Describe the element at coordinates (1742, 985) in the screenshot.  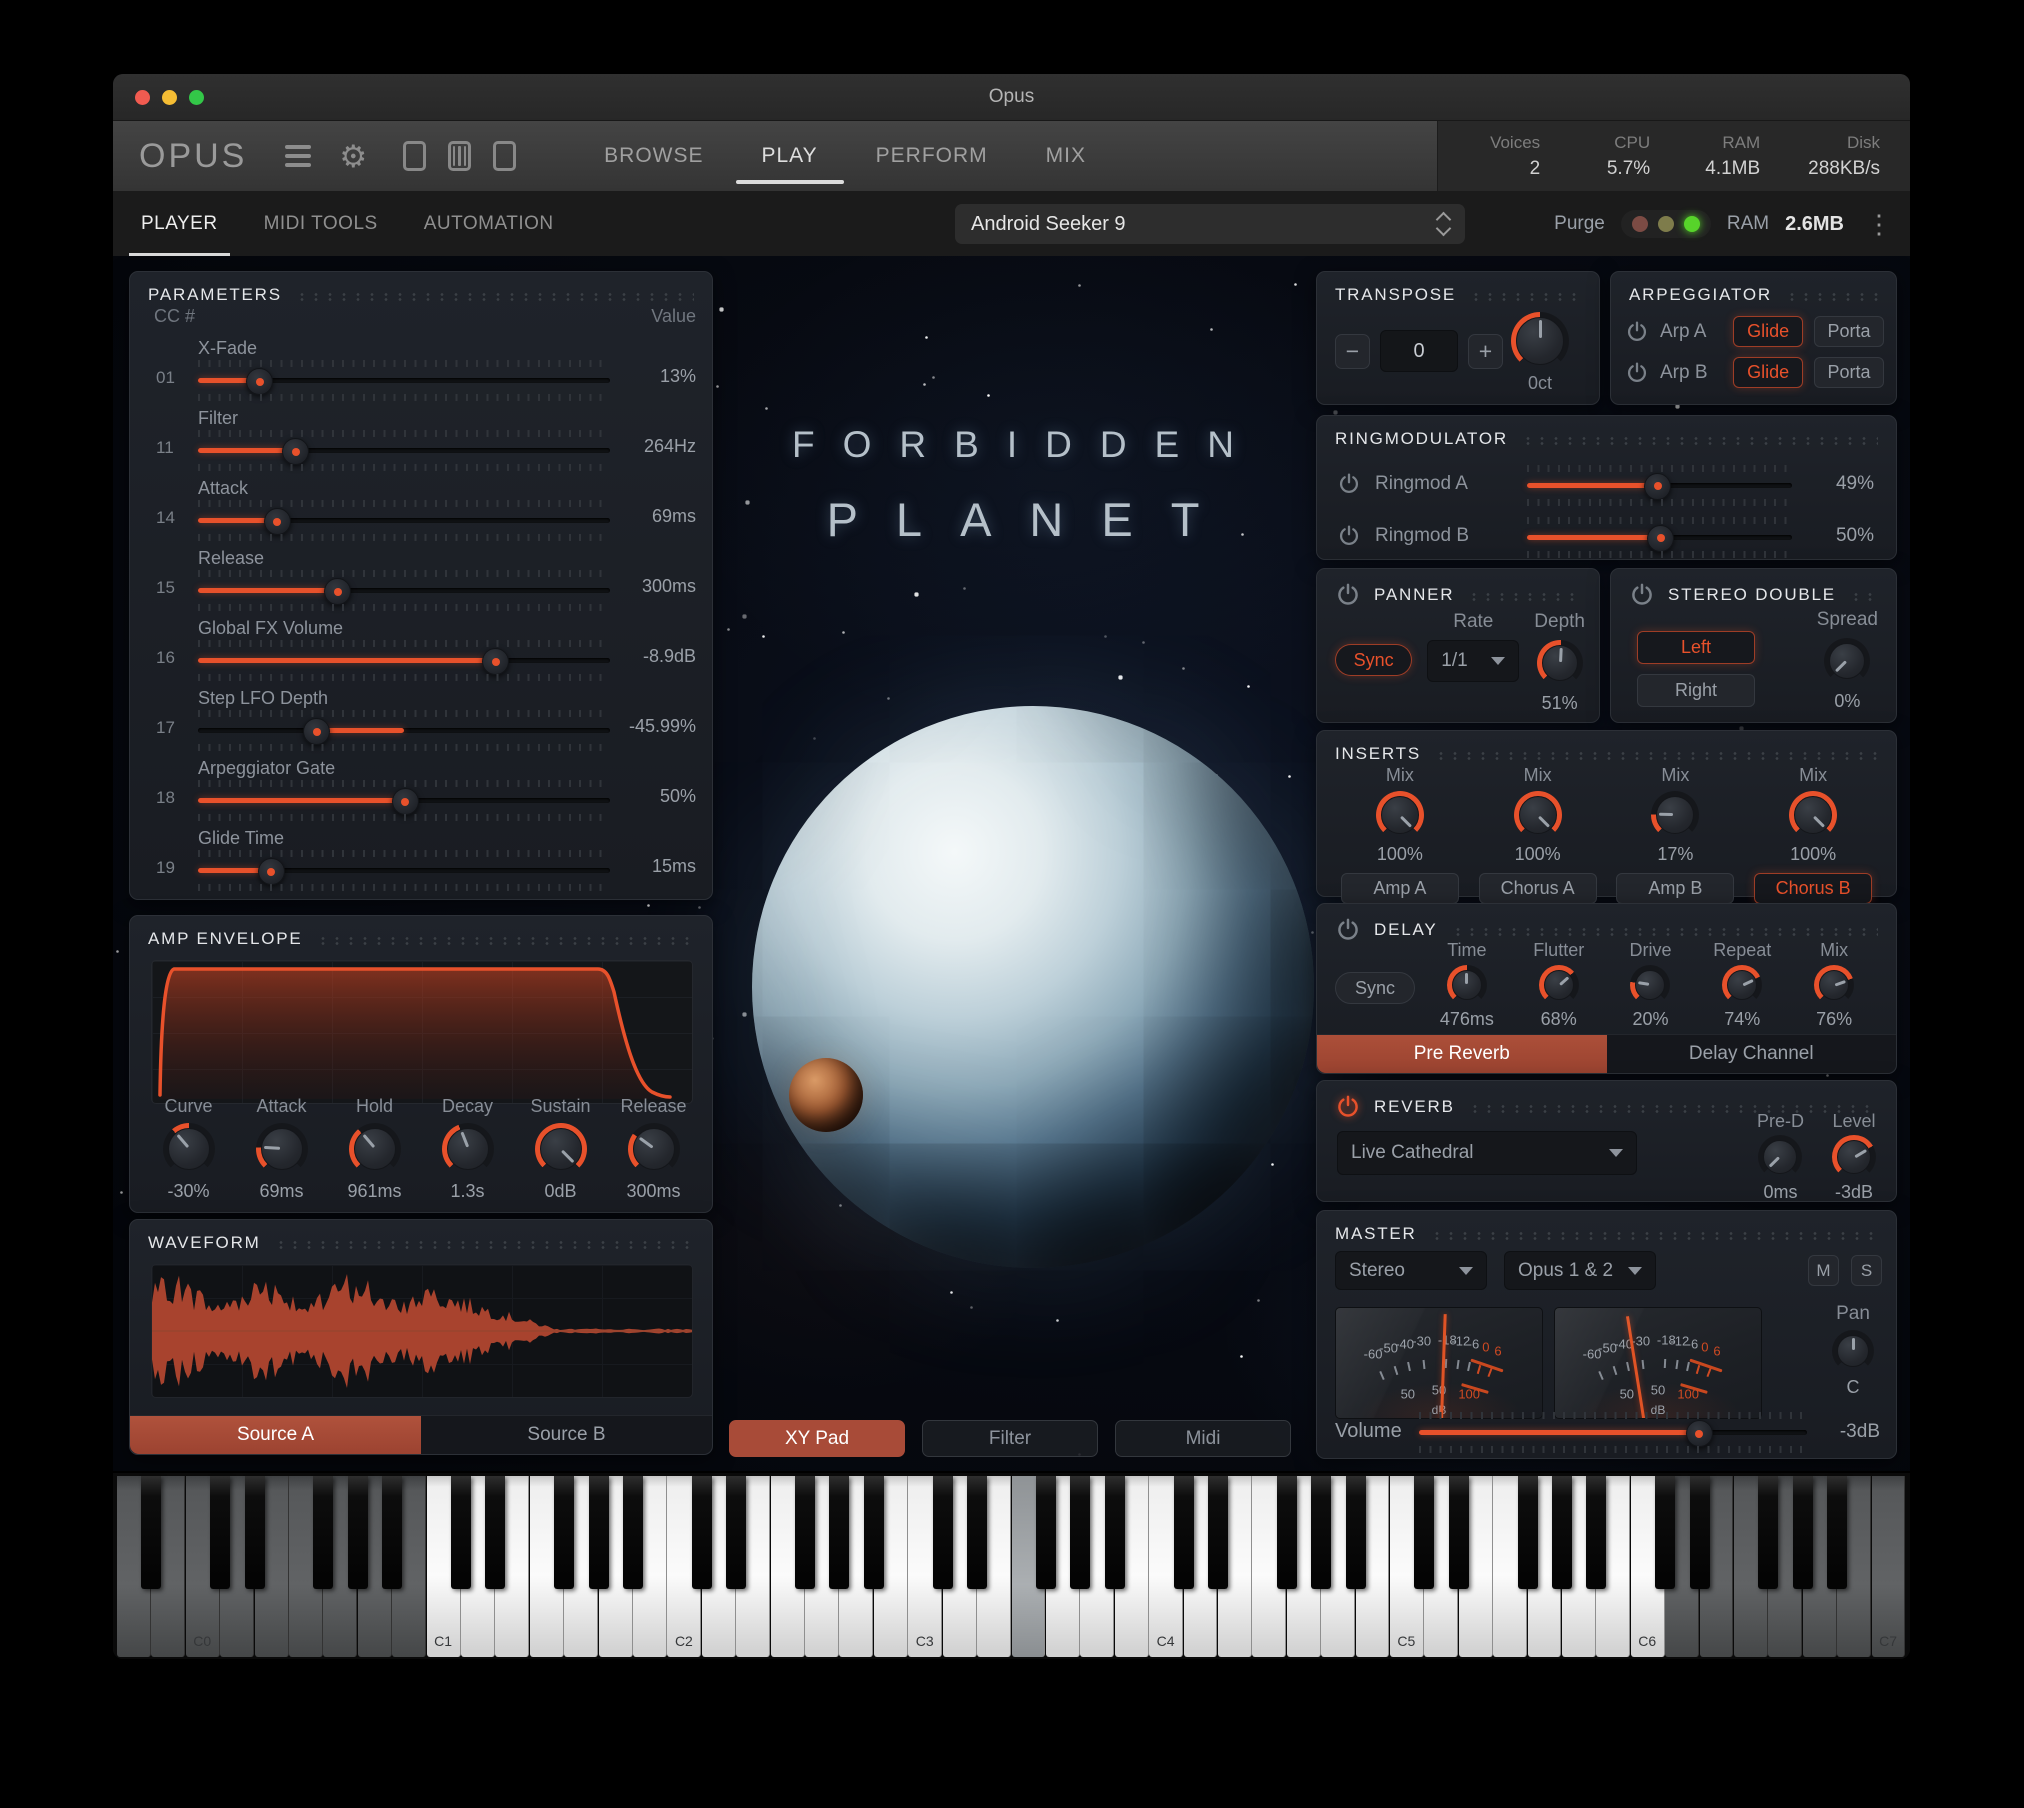
I see `delay-repeat-knob` at that location.